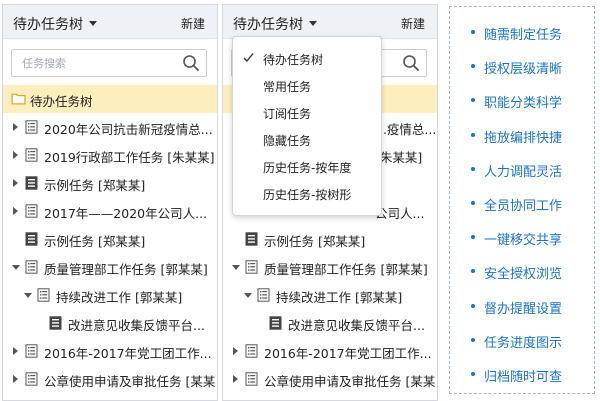 The height and width of the screenshot is (401, 600). I want to click on dropdown-item: 待办任务树, so click(307, 58).